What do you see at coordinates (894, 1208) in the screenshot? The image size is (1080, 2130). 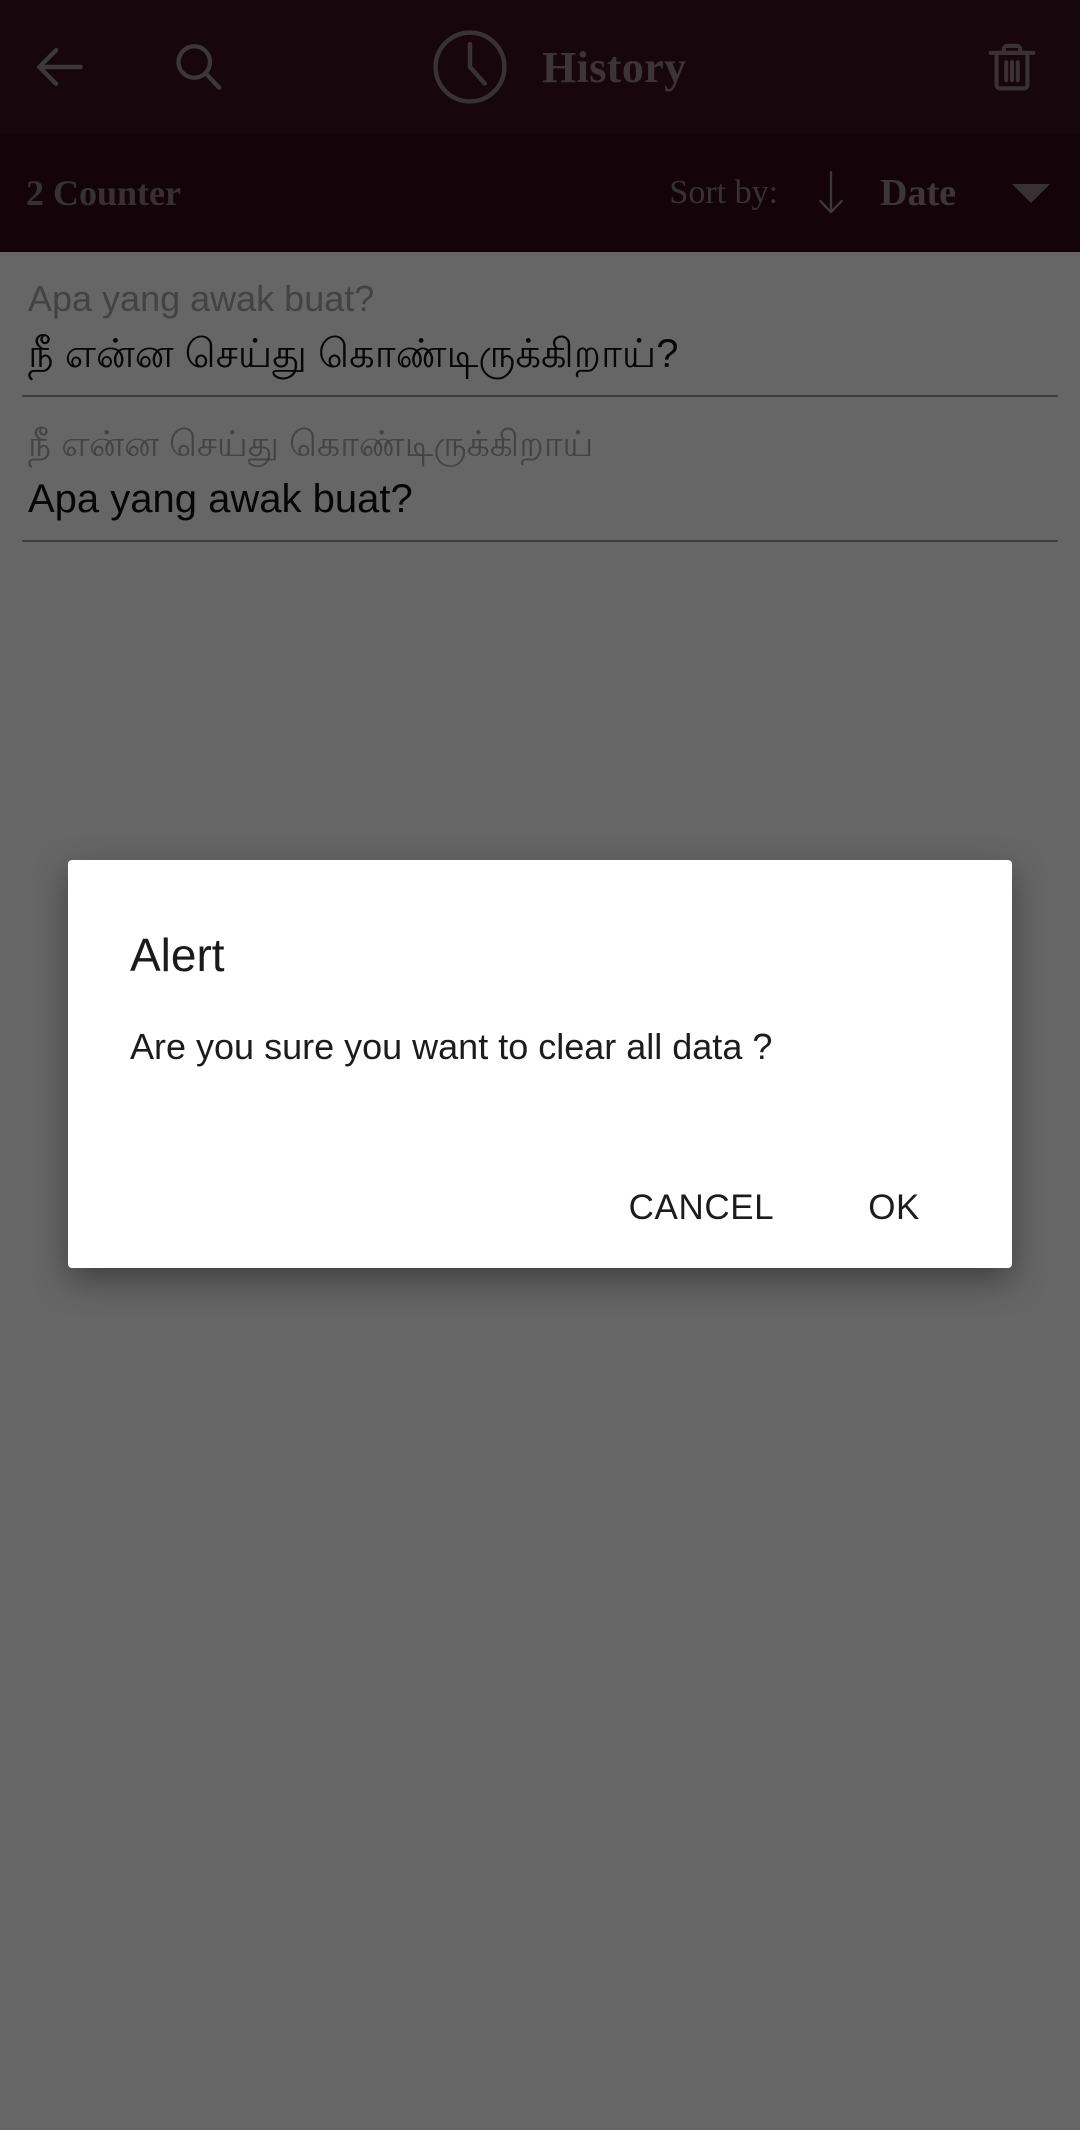 I see `ok-button: OK` at bounding box center [894, 1208].